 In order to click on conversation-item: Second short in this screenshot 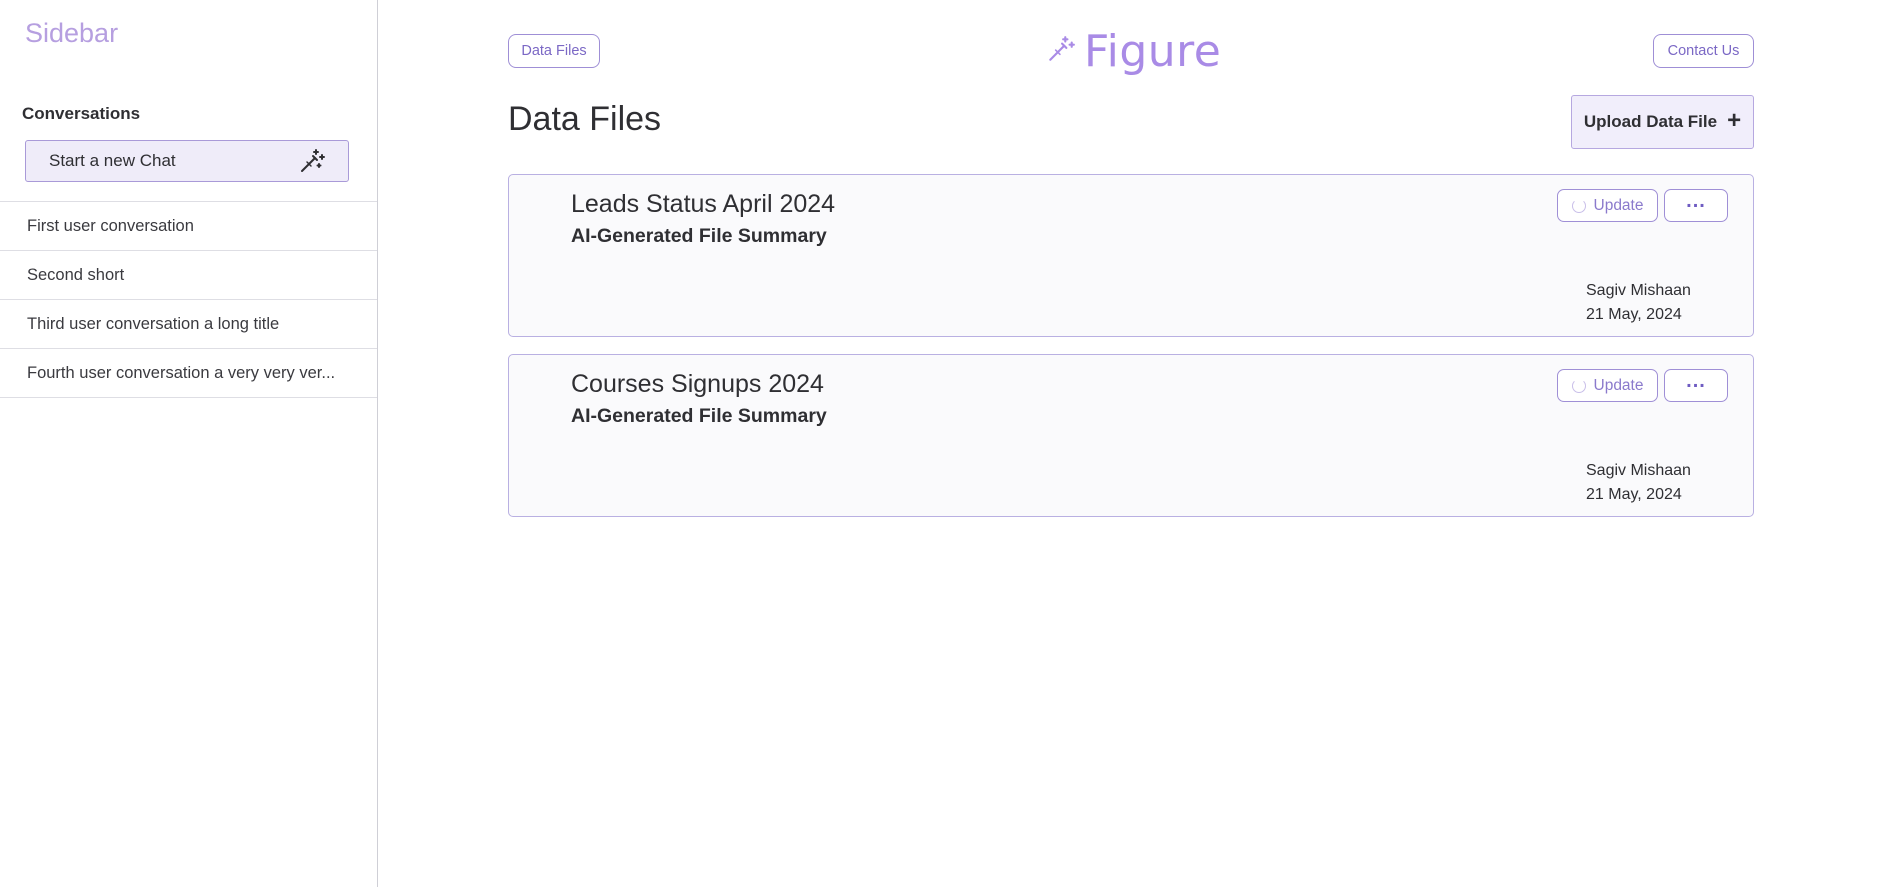, I will do `click(188, 275)`.